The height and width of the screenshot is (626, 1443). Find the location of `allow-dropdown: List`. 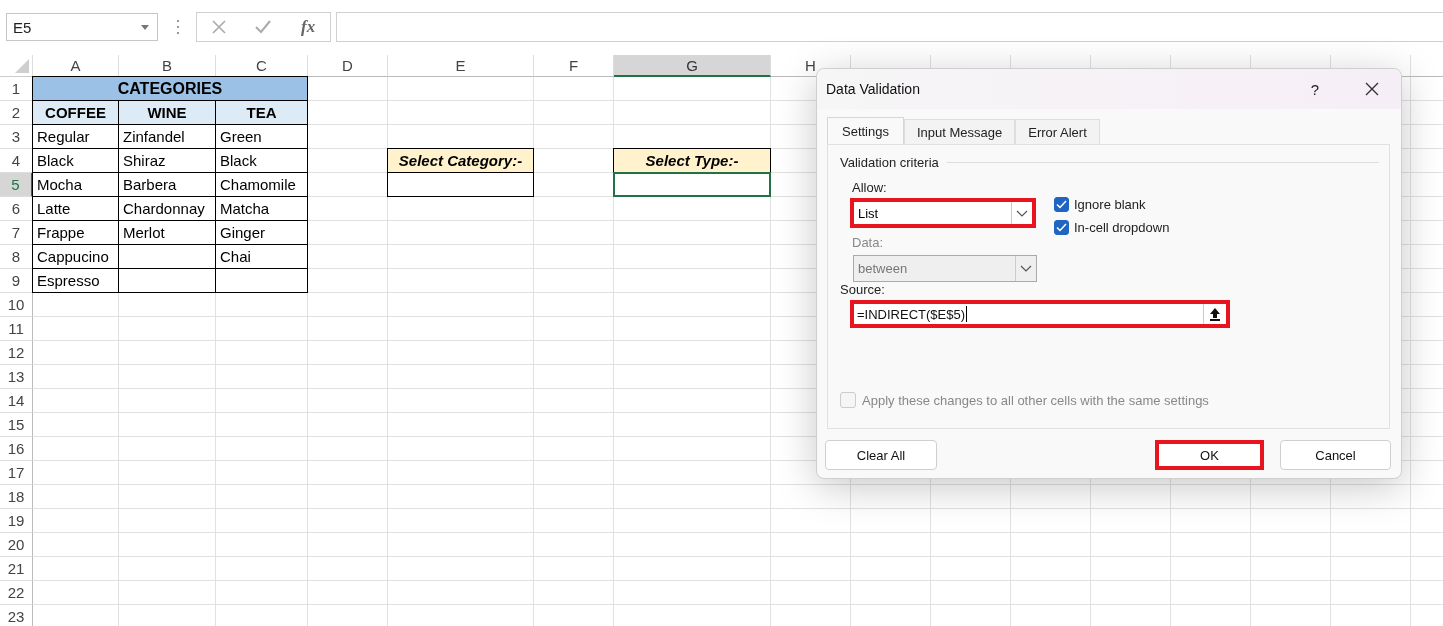

allow-dropdown: List is located at coordinates (943, 213).